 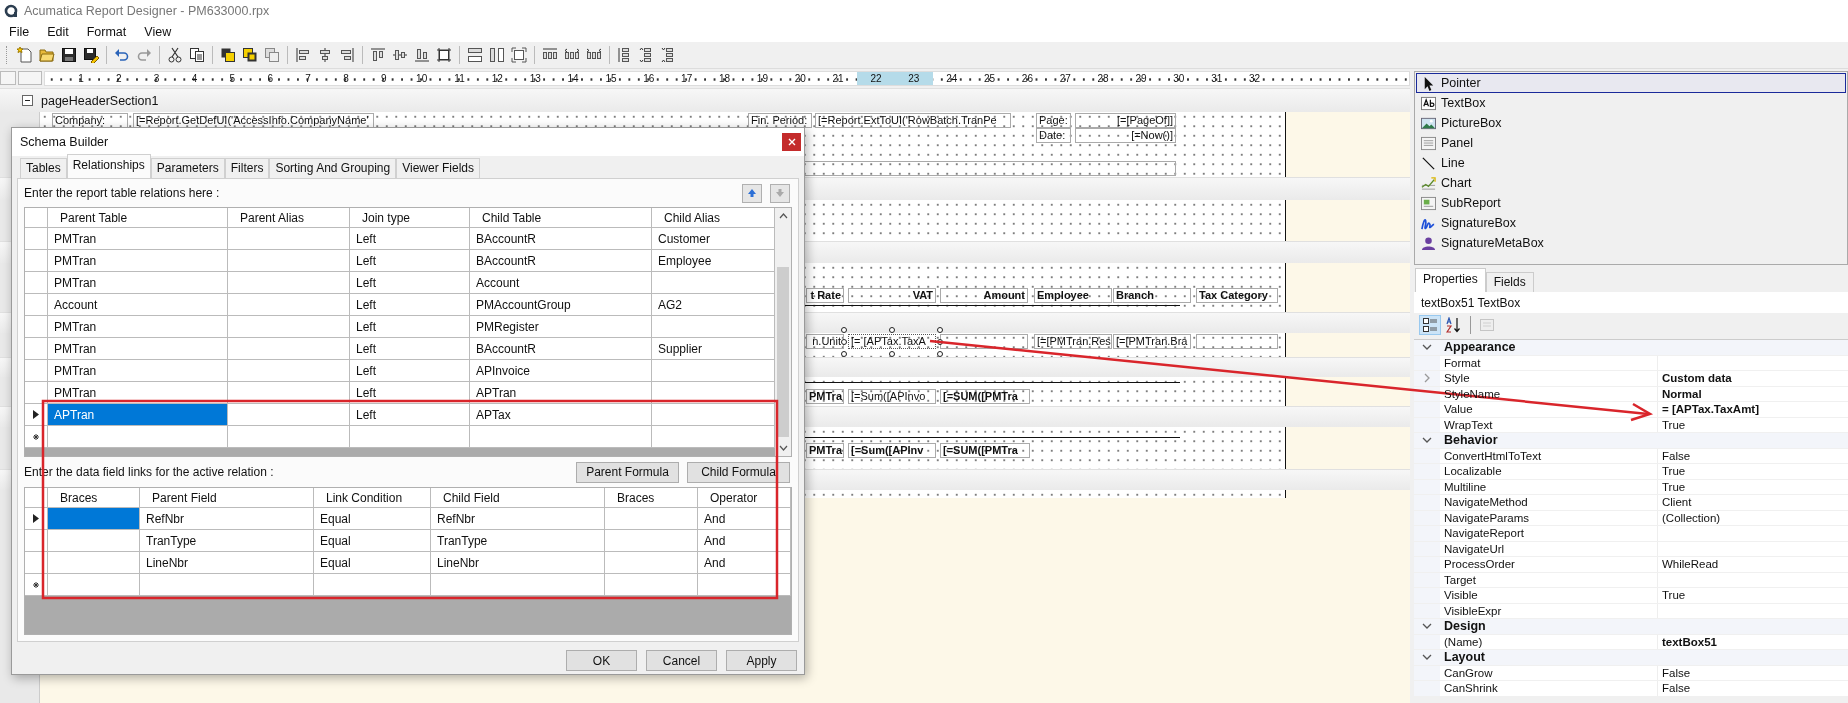 What do you see at coordinates (122, 193) in the screenshot?
I see `instruction-text: Enter the report table relations here :` at bounding box center [122, 193].